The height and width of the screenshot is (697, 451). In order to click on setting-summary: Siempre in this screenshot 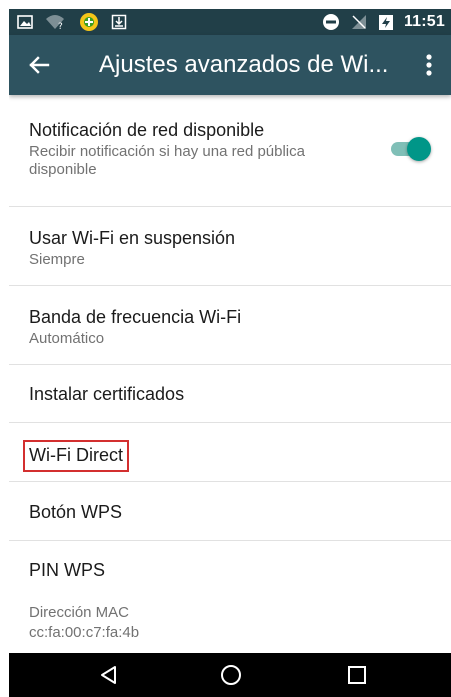, I will do `click(57, 259)`.